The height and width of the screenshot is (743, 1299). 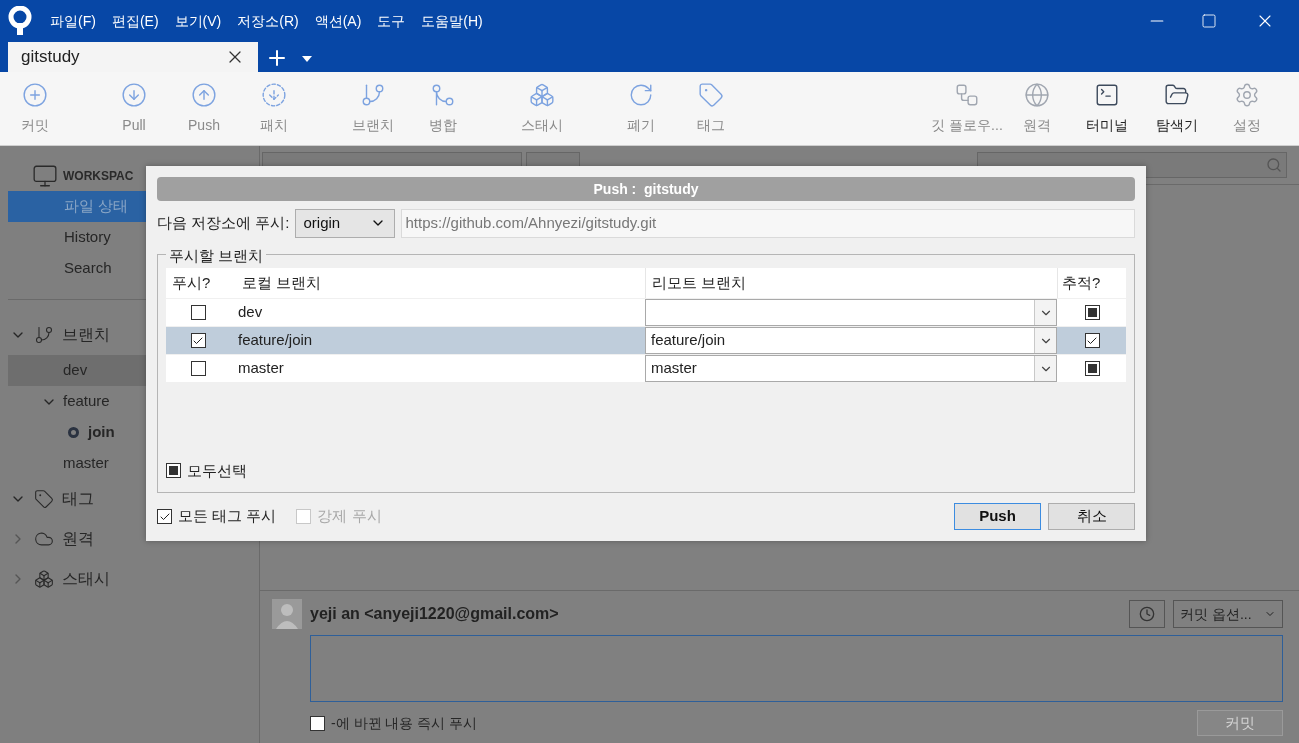 What do you see at coordinates (443, 108) in the screenshot?
I see `toolbar-button: 병합` at bounding box center [443, 108].